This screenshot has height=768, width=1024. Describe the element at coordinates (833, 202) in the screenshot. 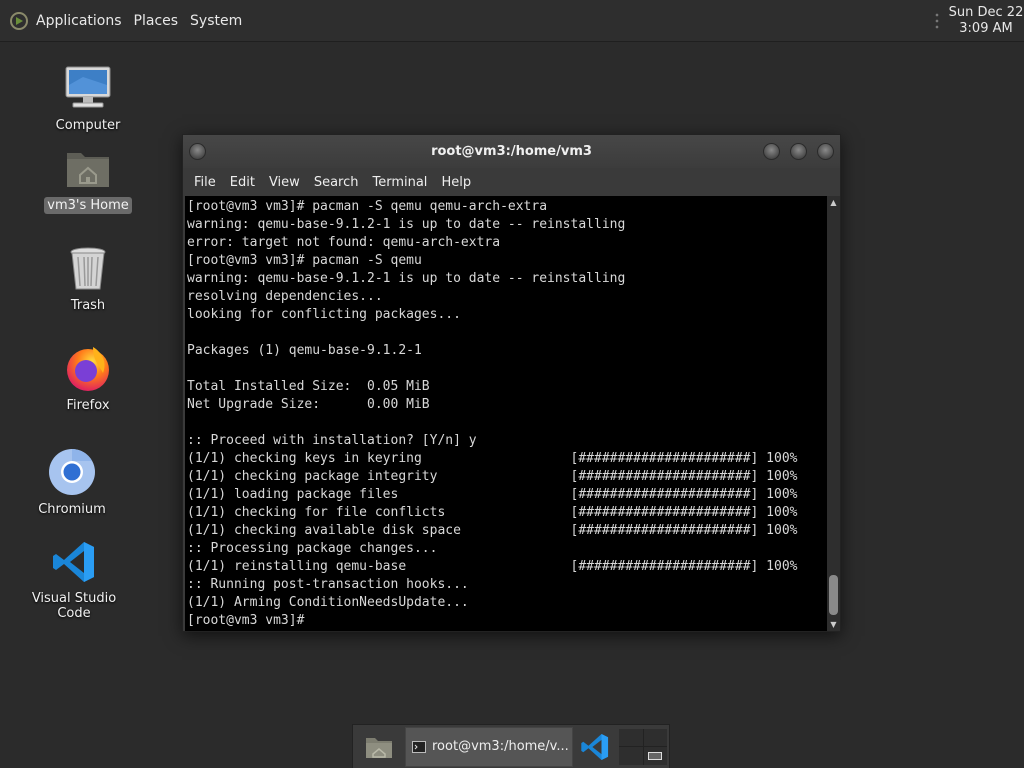

I see `scroll-up-arrow-icon: ▲` at that location.